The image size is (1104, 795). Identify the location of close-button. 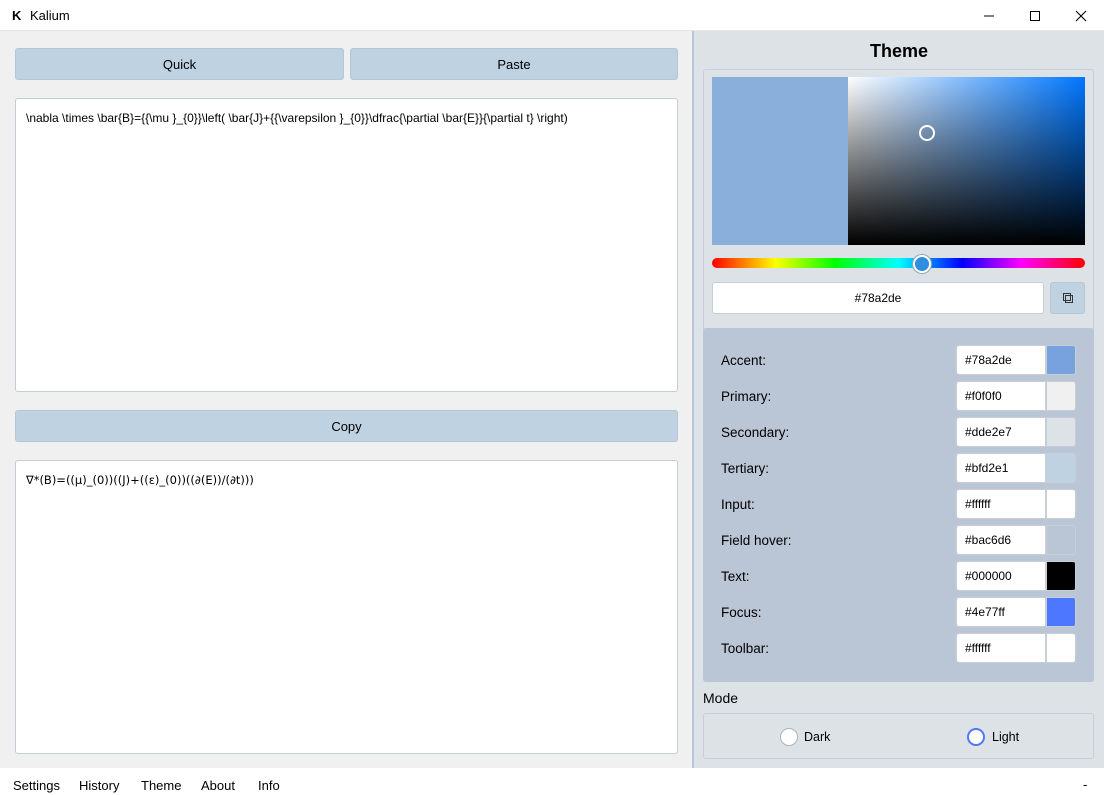
(1081, 15).